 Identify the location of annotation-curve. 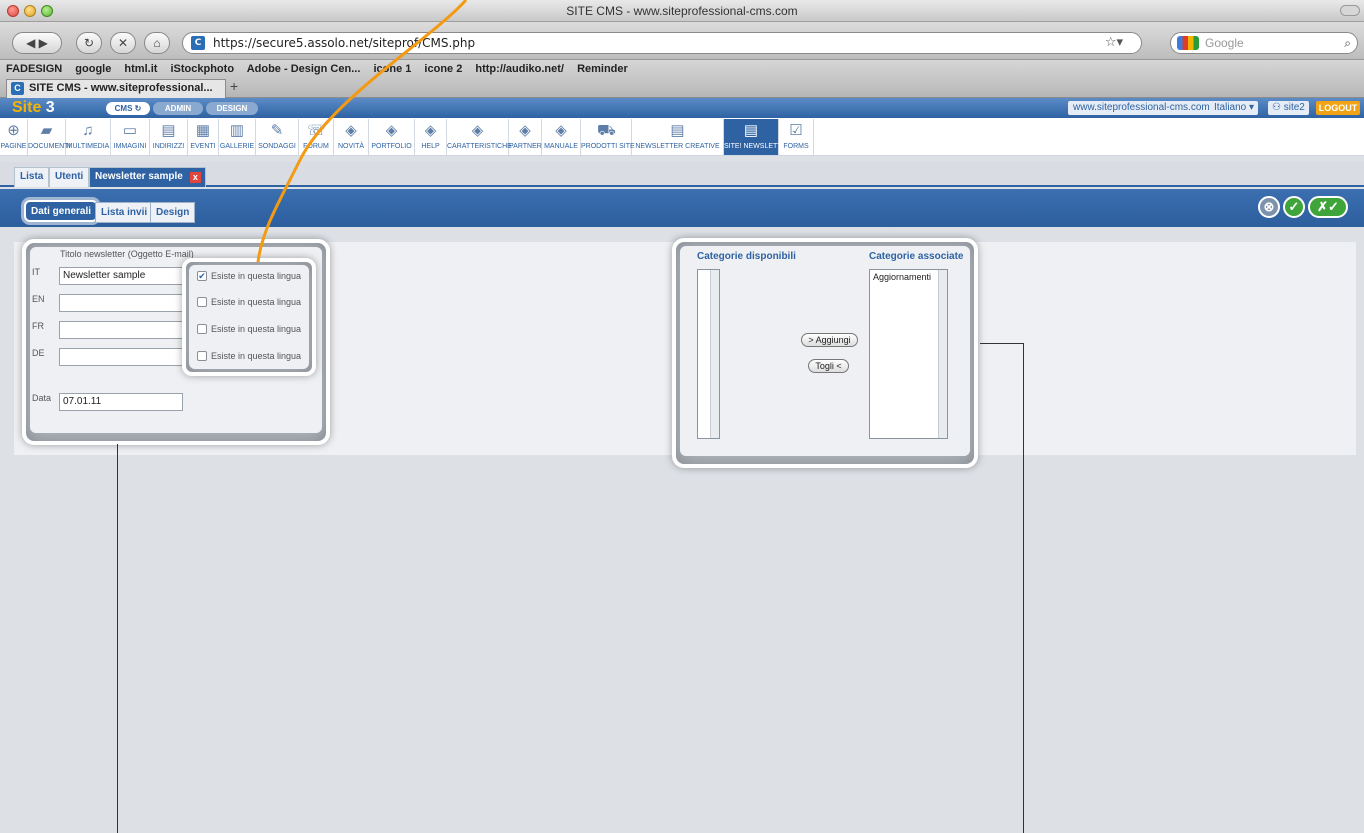
(362, 131).